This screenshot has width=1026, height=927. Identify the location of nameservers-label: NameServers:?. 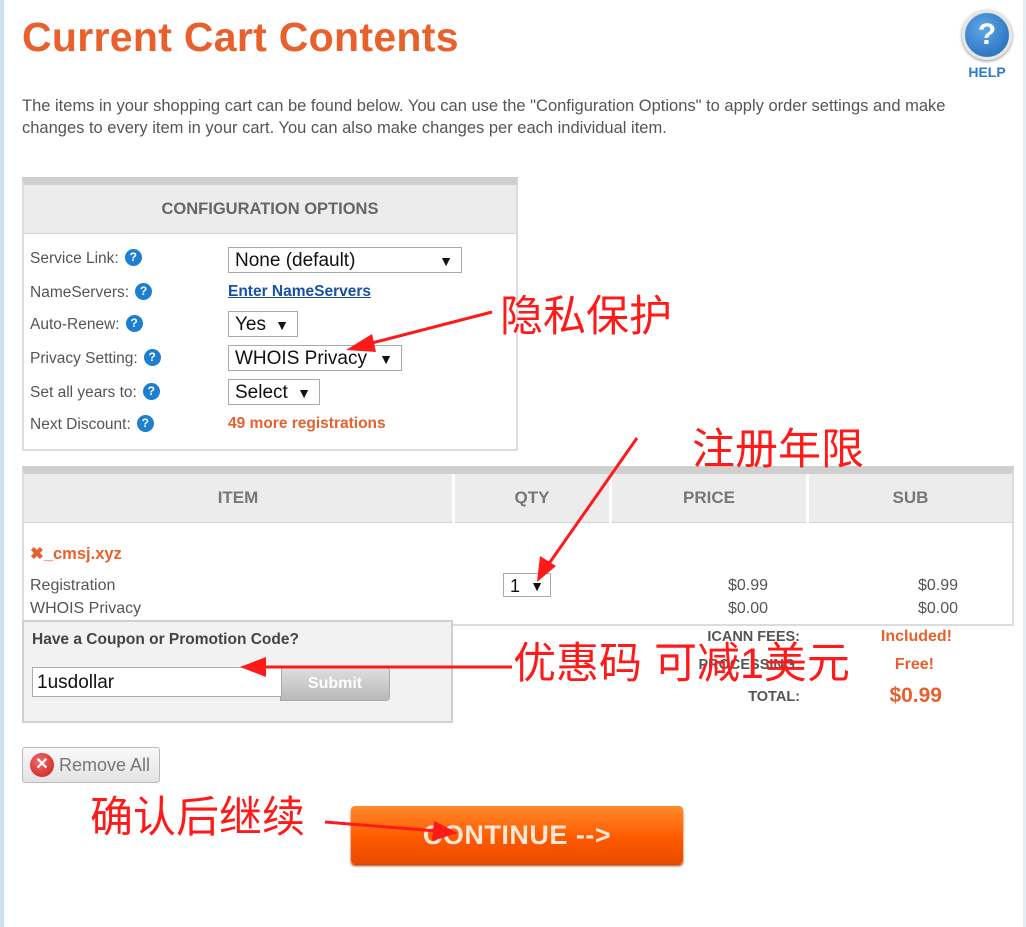
(91, 292).